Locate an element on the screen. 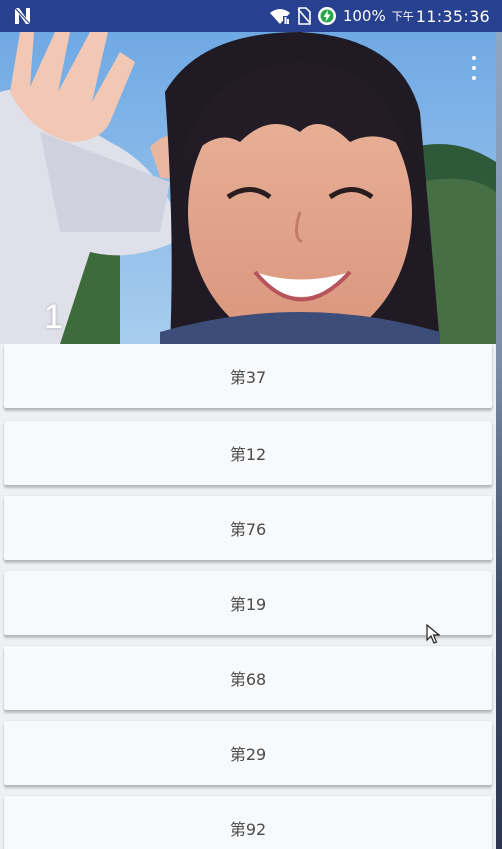 Image resolution: width=502 pixels, height=849 pixels. list-item: 第92 is located at coordinates (248, 822).